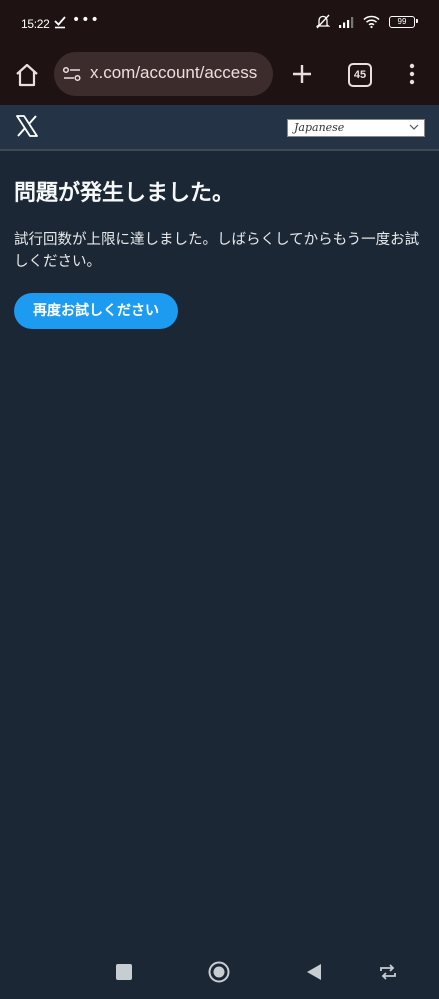 The height and width of the screenshot is (999, 439). Describe the element at coordinates (124, 972) in the screenshot. I see `recents-icon` at that location.